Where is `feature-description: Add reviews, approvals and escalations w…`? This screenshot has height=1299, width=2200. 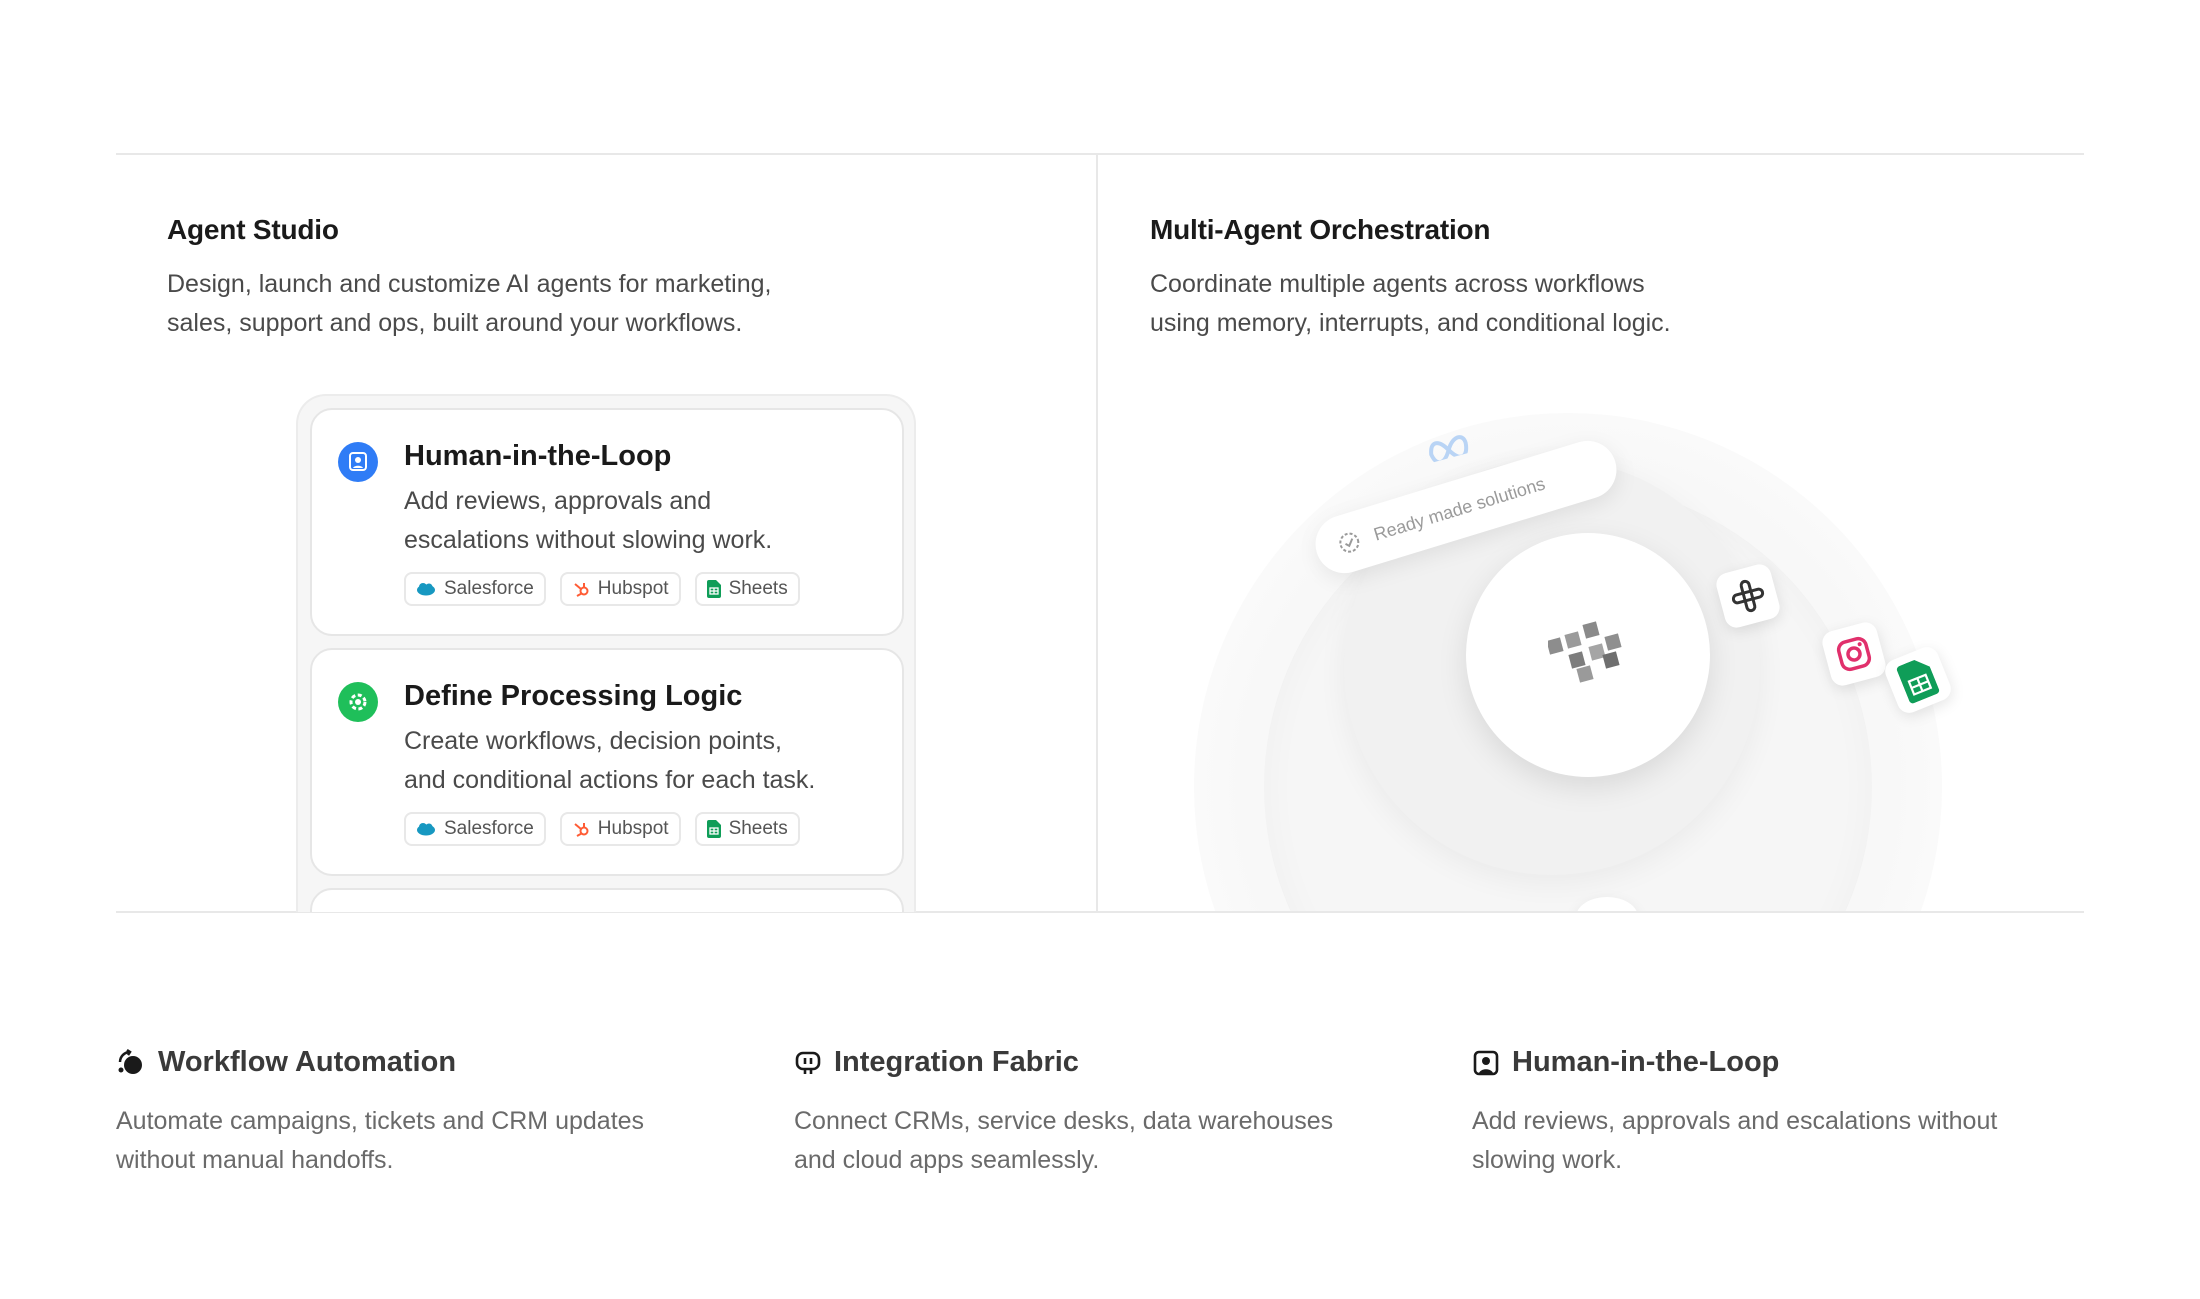
feature-description: Add reviews, approvals and escalations w… is located at coordinates (1735, 1140).